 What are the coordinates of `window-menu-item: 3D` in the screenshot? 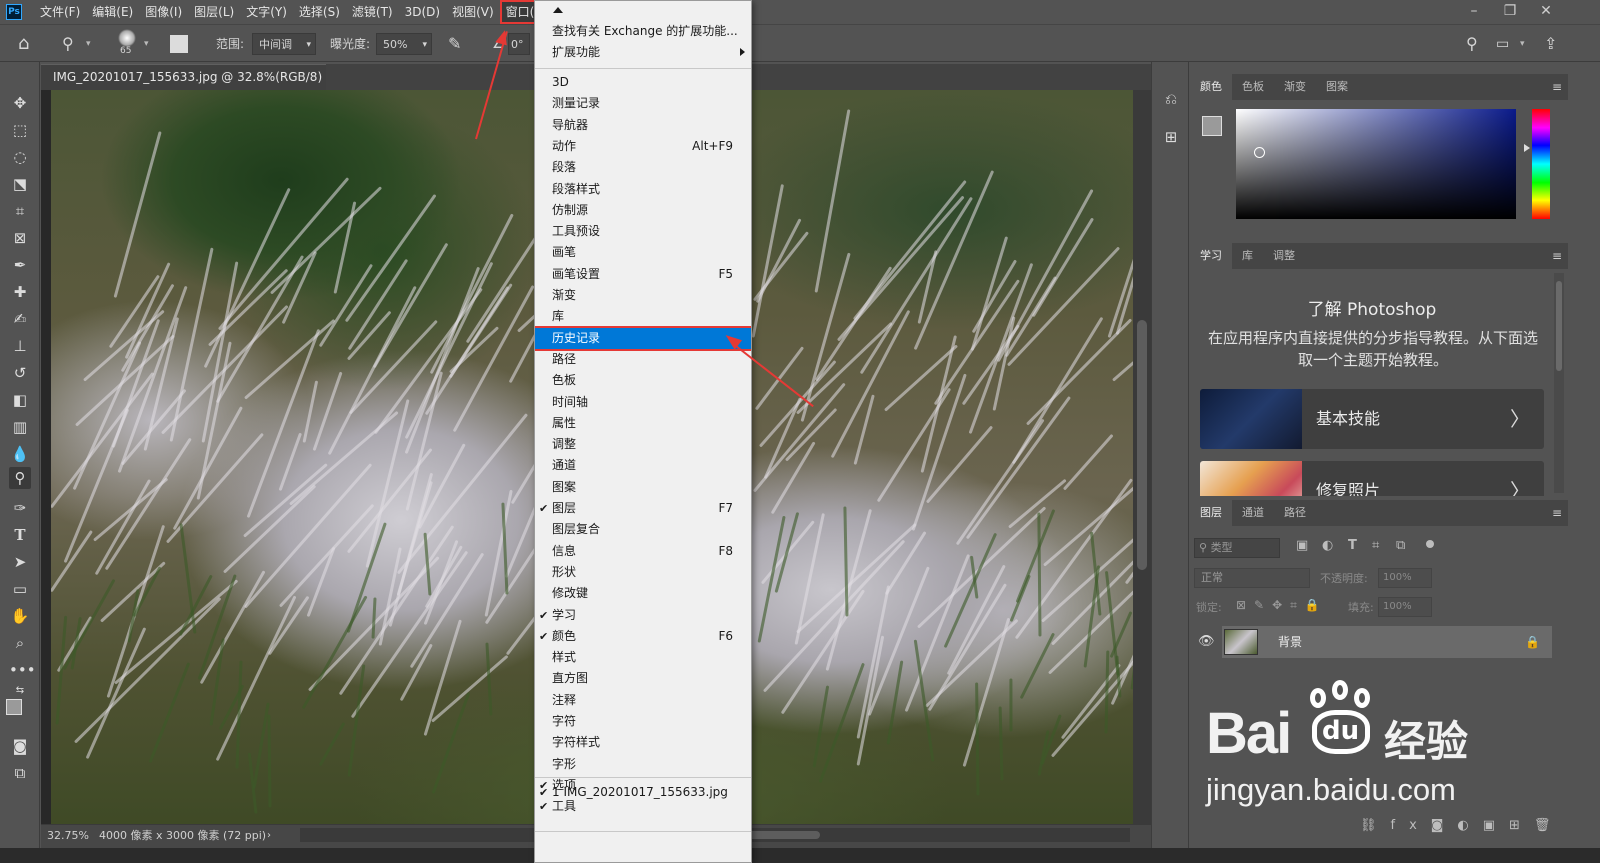 It's located at (643, 82).